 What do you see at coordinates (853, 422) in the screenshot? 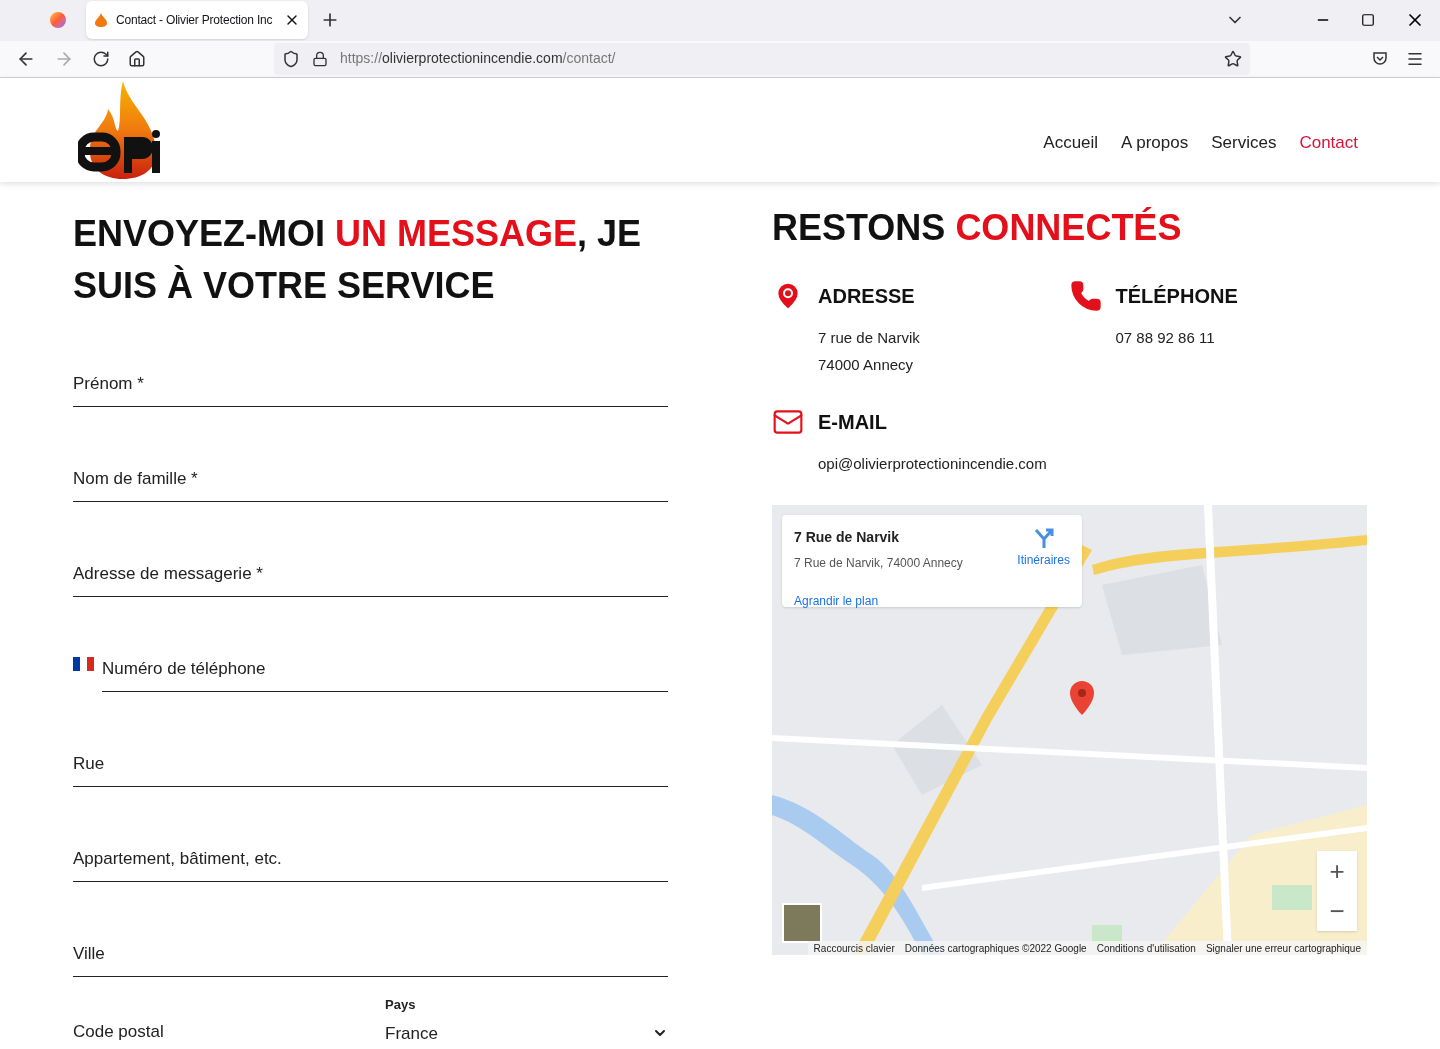
I see `contact-title: E-MAIL` at bounding box center [853, 422].